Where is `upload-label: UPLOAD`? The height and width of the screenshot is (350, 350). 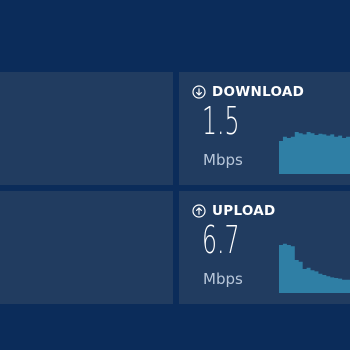
upload-label: UPLOAD is located at coordinates (244, 211).